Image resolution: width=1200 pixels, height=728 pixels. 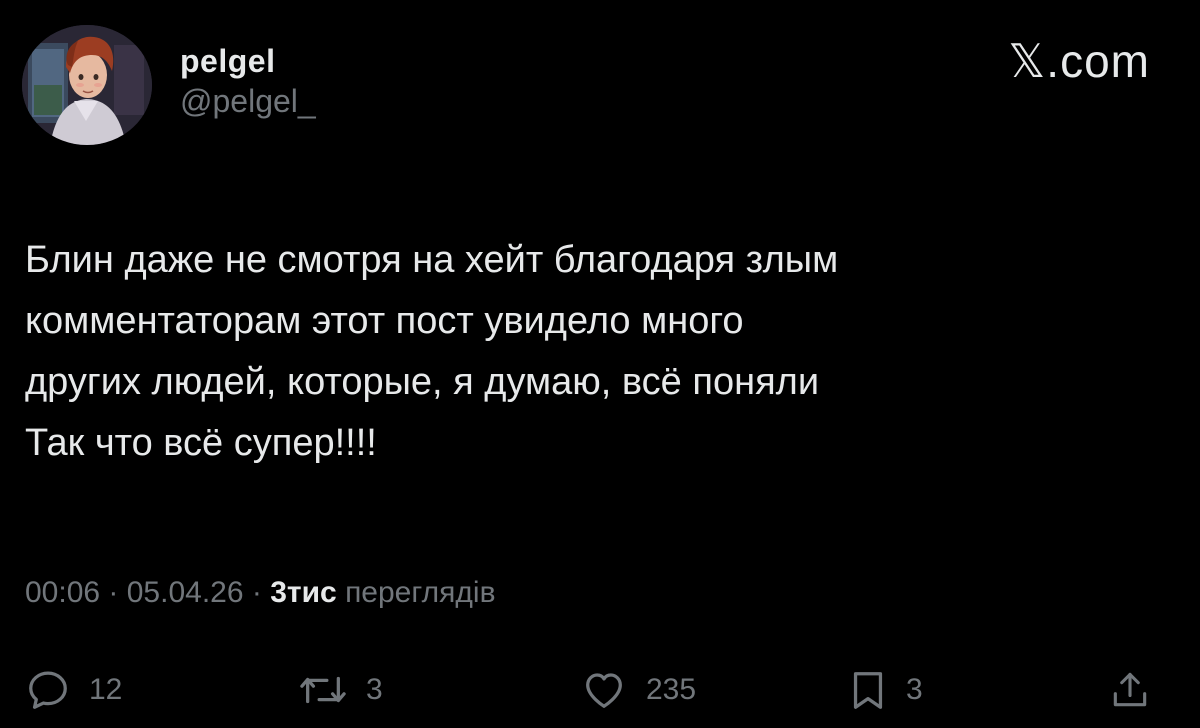 I want to click on avatar, so click(x=87, y=85).